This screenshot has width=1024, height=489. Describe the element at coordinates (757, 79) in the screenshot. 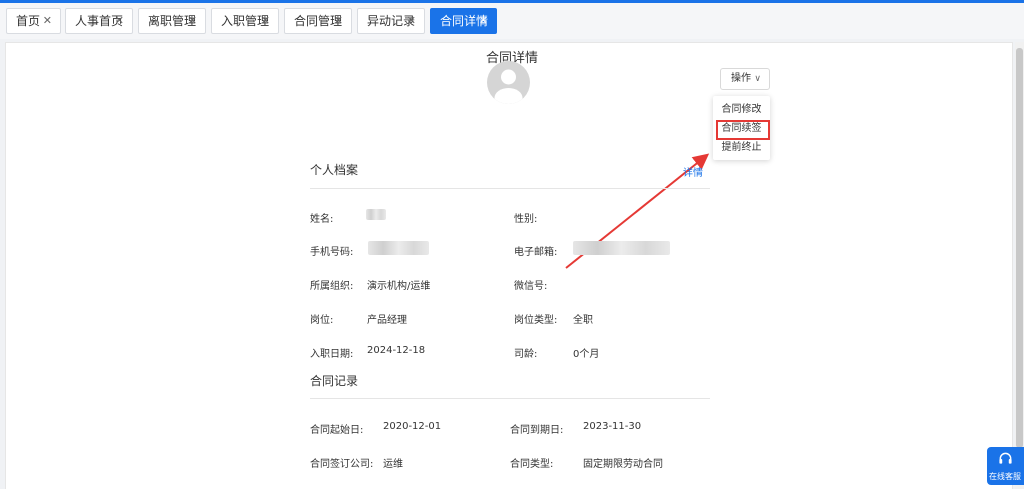

I see `chevron-down-icon: ∨` at that location.